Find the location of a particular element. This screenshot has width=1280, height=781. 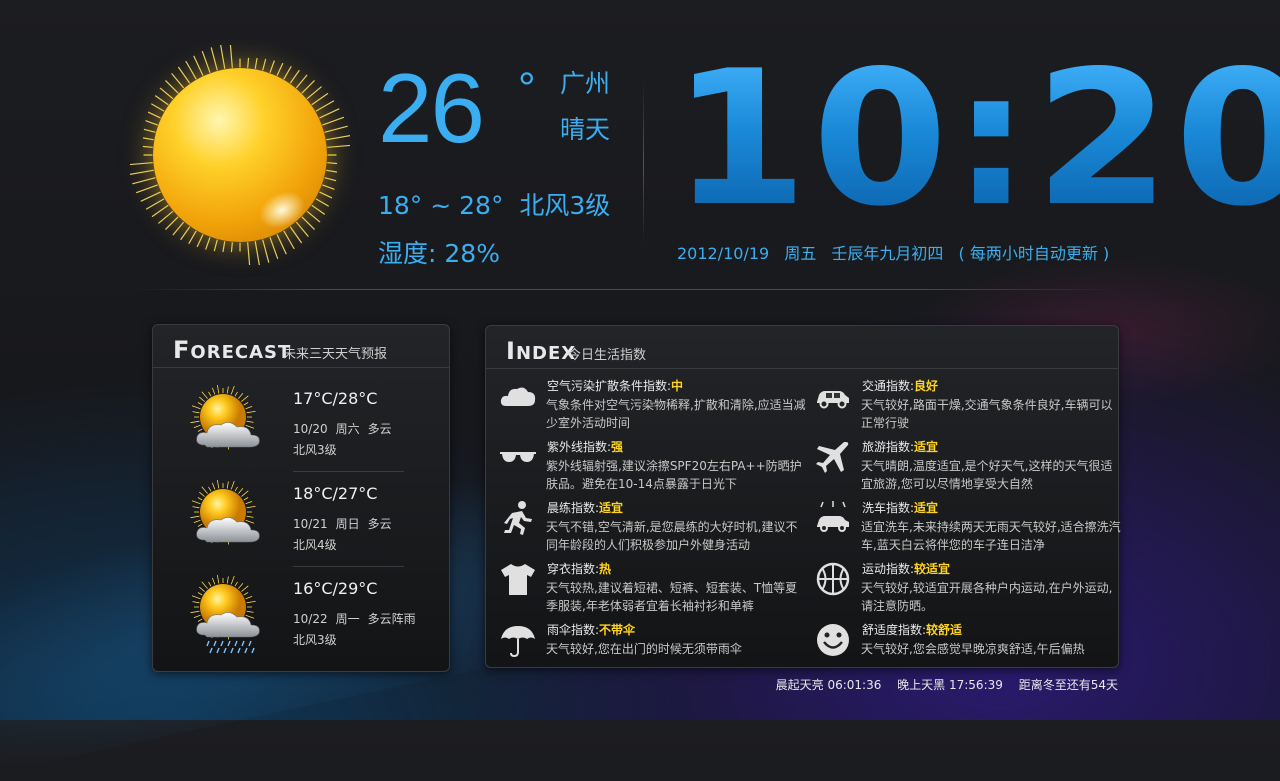

temperature-range-wind: 18° ~ 28° 北风3级 is located at coordinates (494, 204).